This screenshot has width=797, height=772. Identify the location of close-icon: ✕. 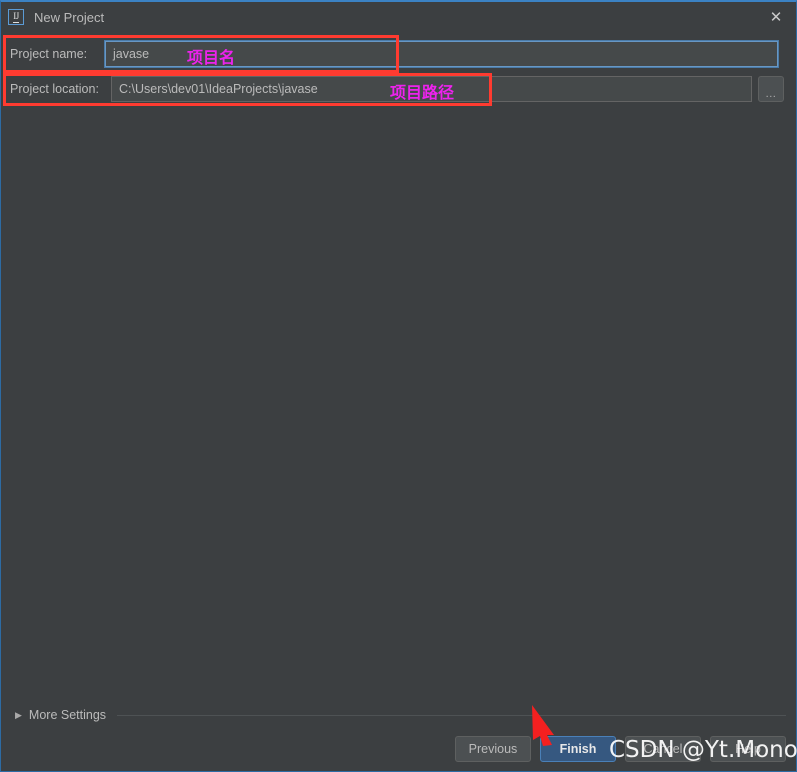
(776, 17).